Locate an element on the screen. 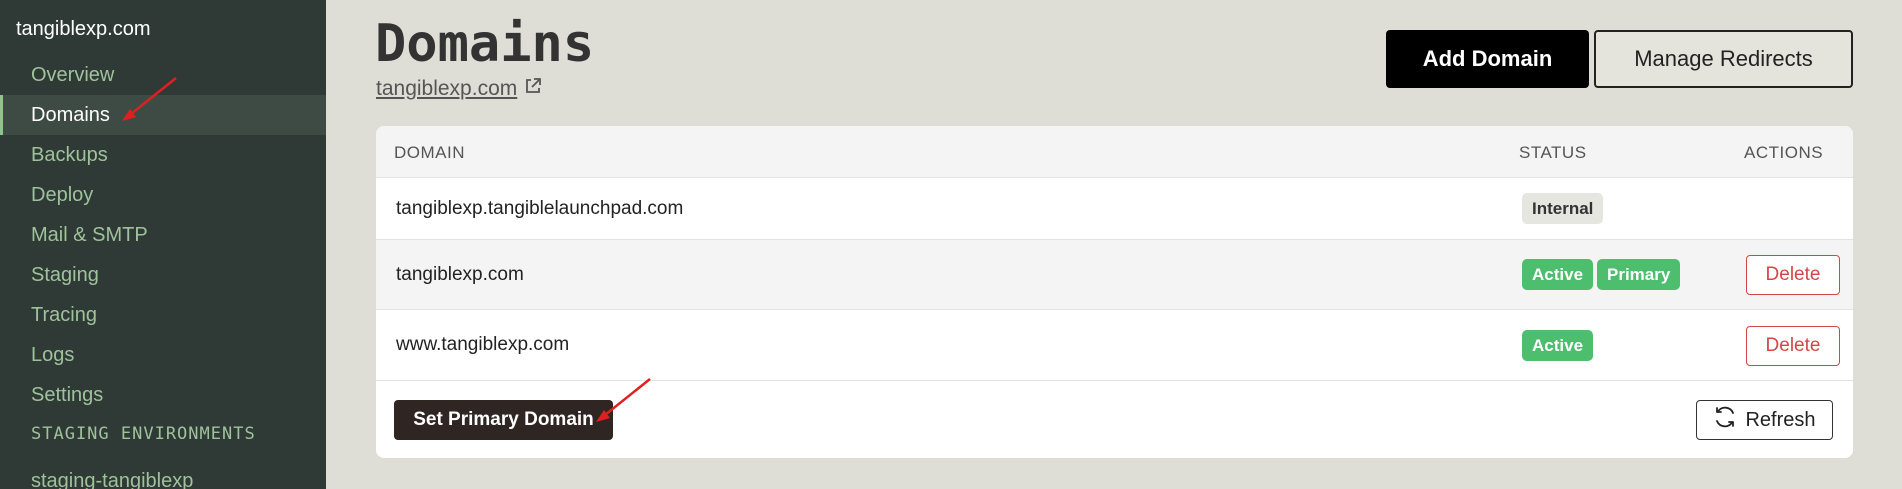 This screenshot has height=489, width=1902. status-badge-primary: Primary is located at coordinates (1639, 274).